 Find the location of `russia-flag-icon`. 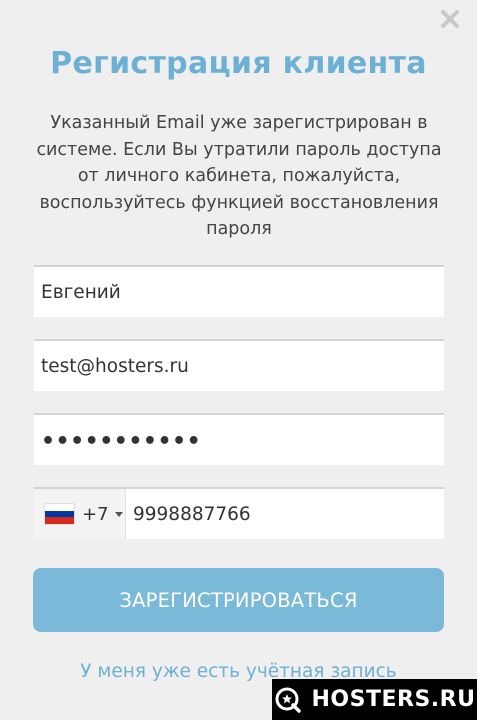

russia-flag-icon is located at coordinates (59, 514).